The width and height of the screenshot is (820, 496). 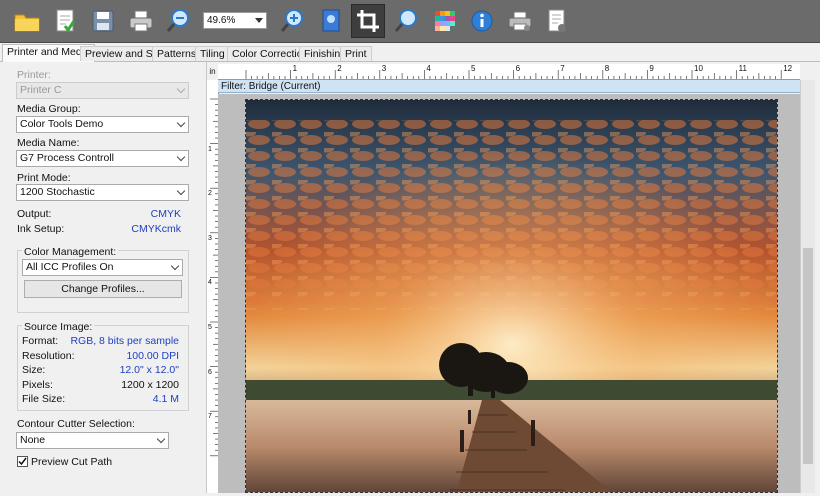 What do you see at coordinates (44, 178) in the screenshot?
I see `print-mode-label: Print Mode:` at bounding box center [44, 178].